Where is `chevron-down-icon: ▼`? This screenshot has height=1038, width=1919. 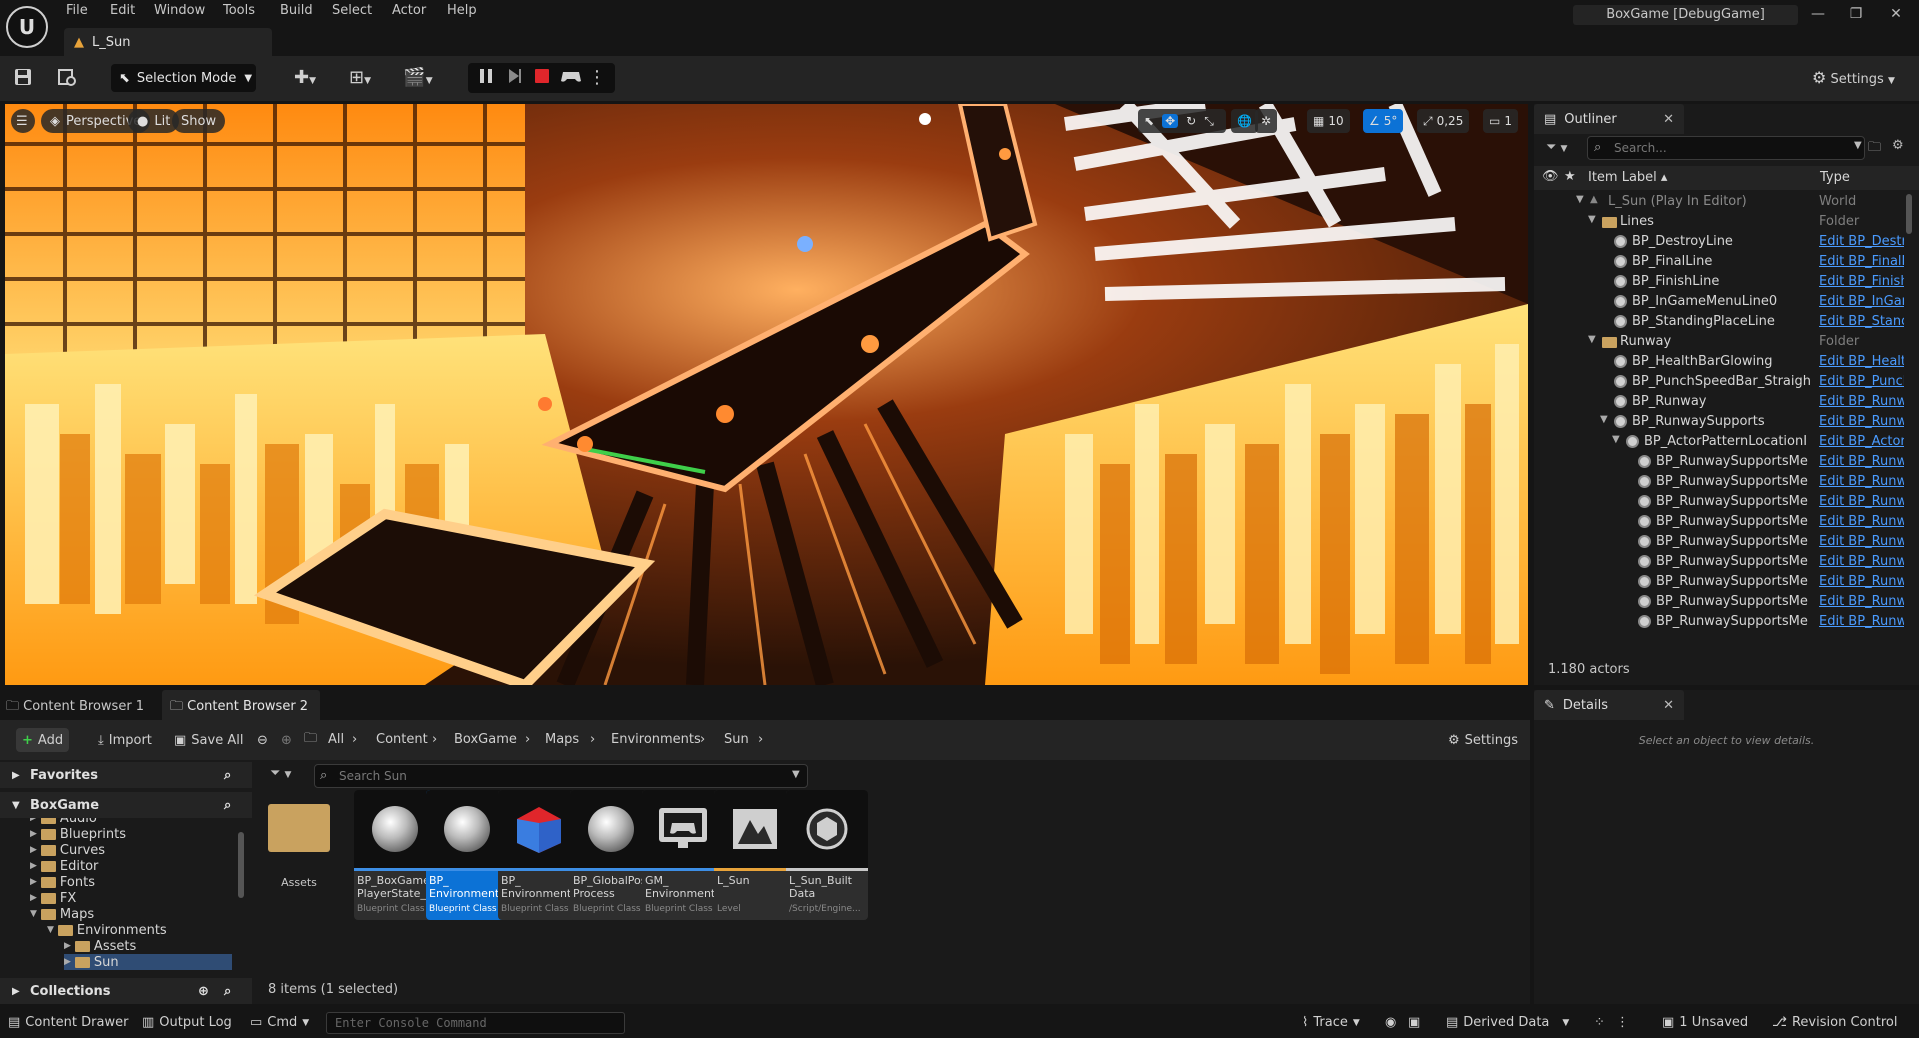
chevron-down-icon: ▼ is located at coordinates (50, 930).